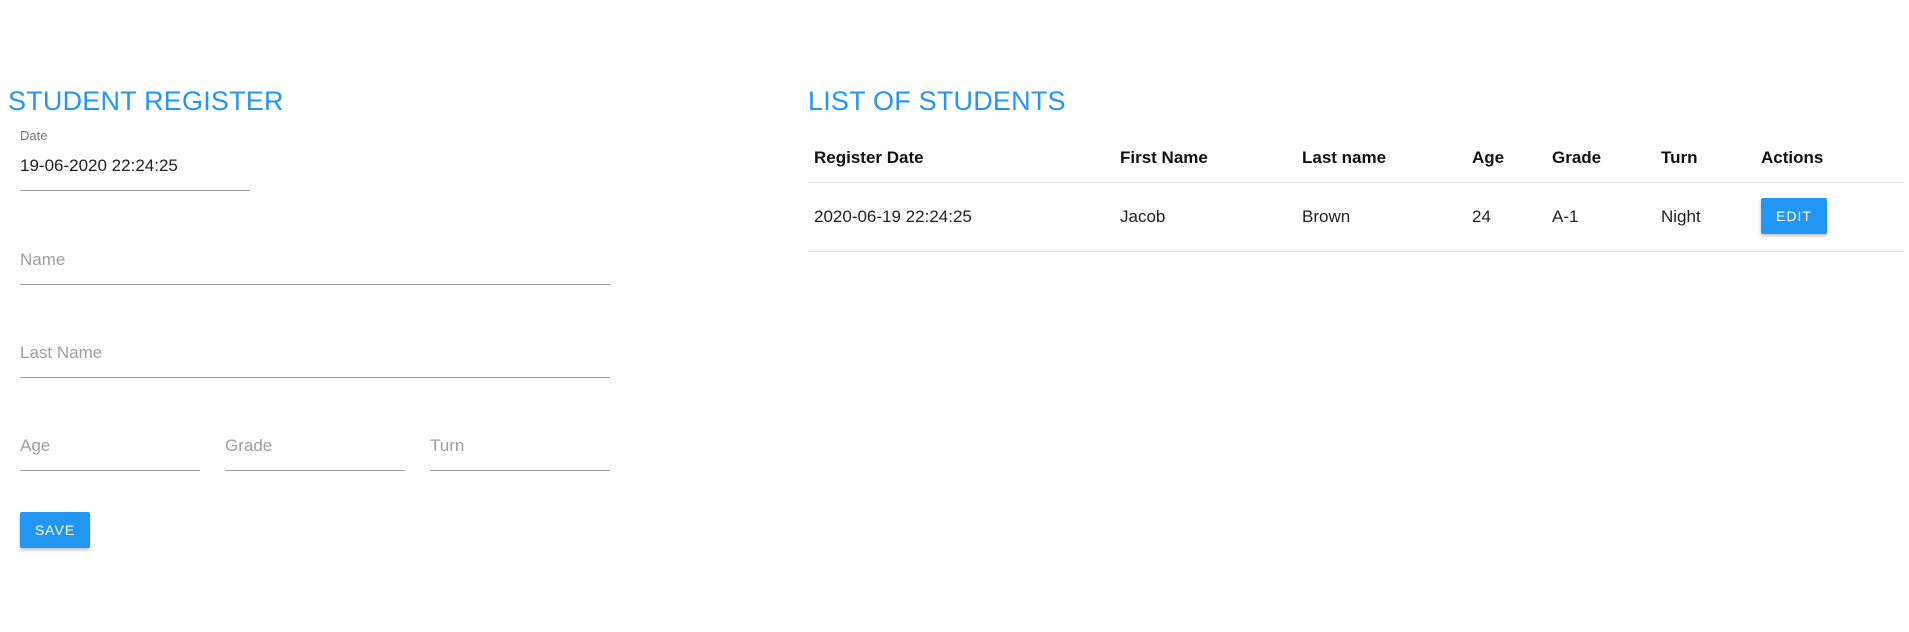  I want to click on header-grade: Grade, so click(1577, 157).